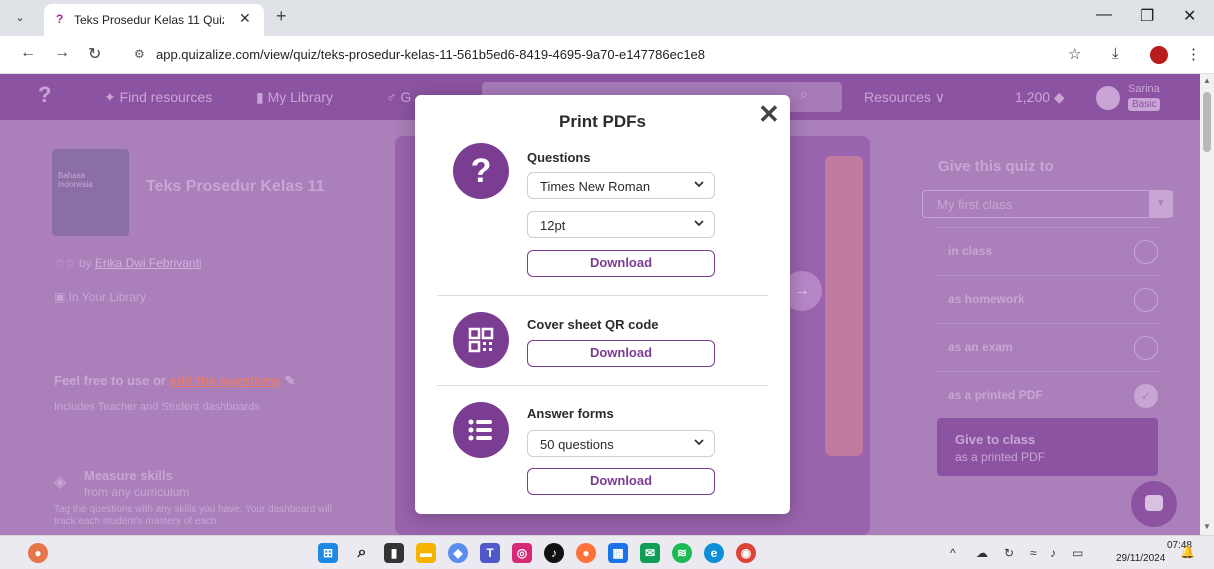 This screenshot has height=569, width=1214. What do you see at coordinates (75, 180) in the screenshot?
I see `cover-text: Bahasa Indonesia` at bounding box center [75, 180].